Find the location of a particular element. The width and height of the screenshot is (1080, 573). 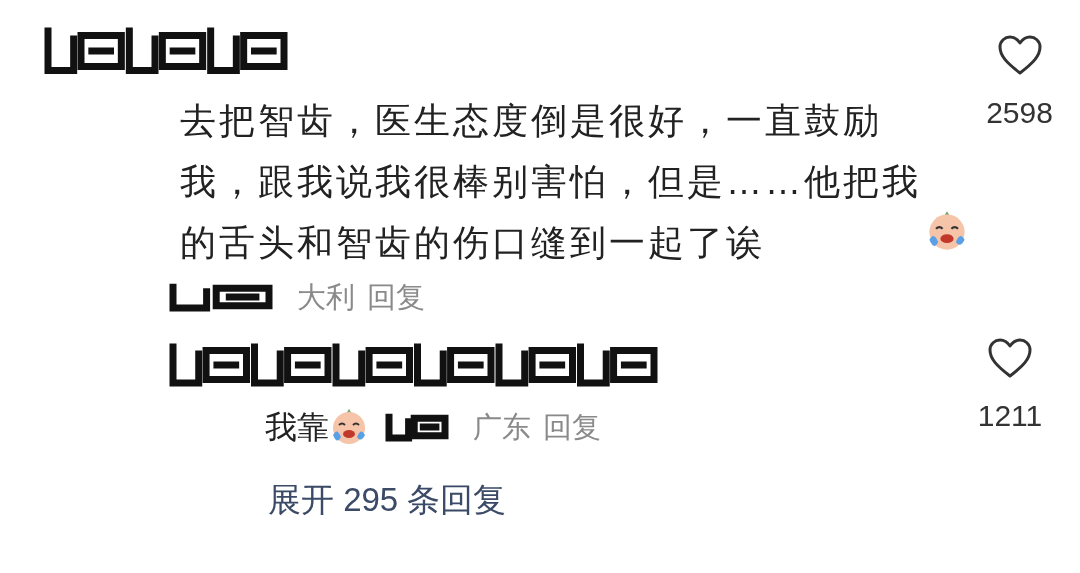

location-text: 大利 is located at coordinates (326, 297).